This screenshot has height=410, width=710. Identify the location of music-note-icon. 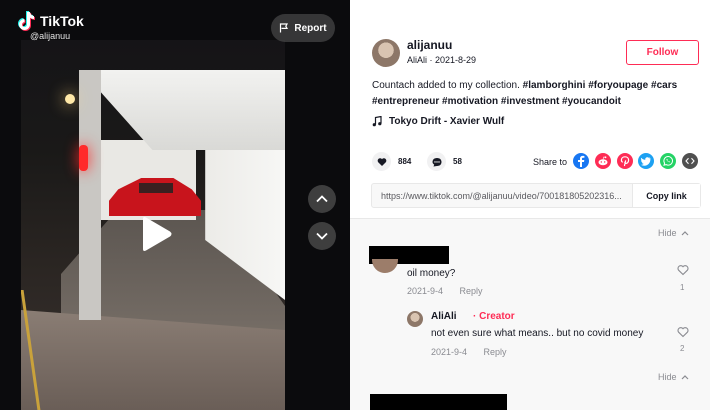
(377, 121).